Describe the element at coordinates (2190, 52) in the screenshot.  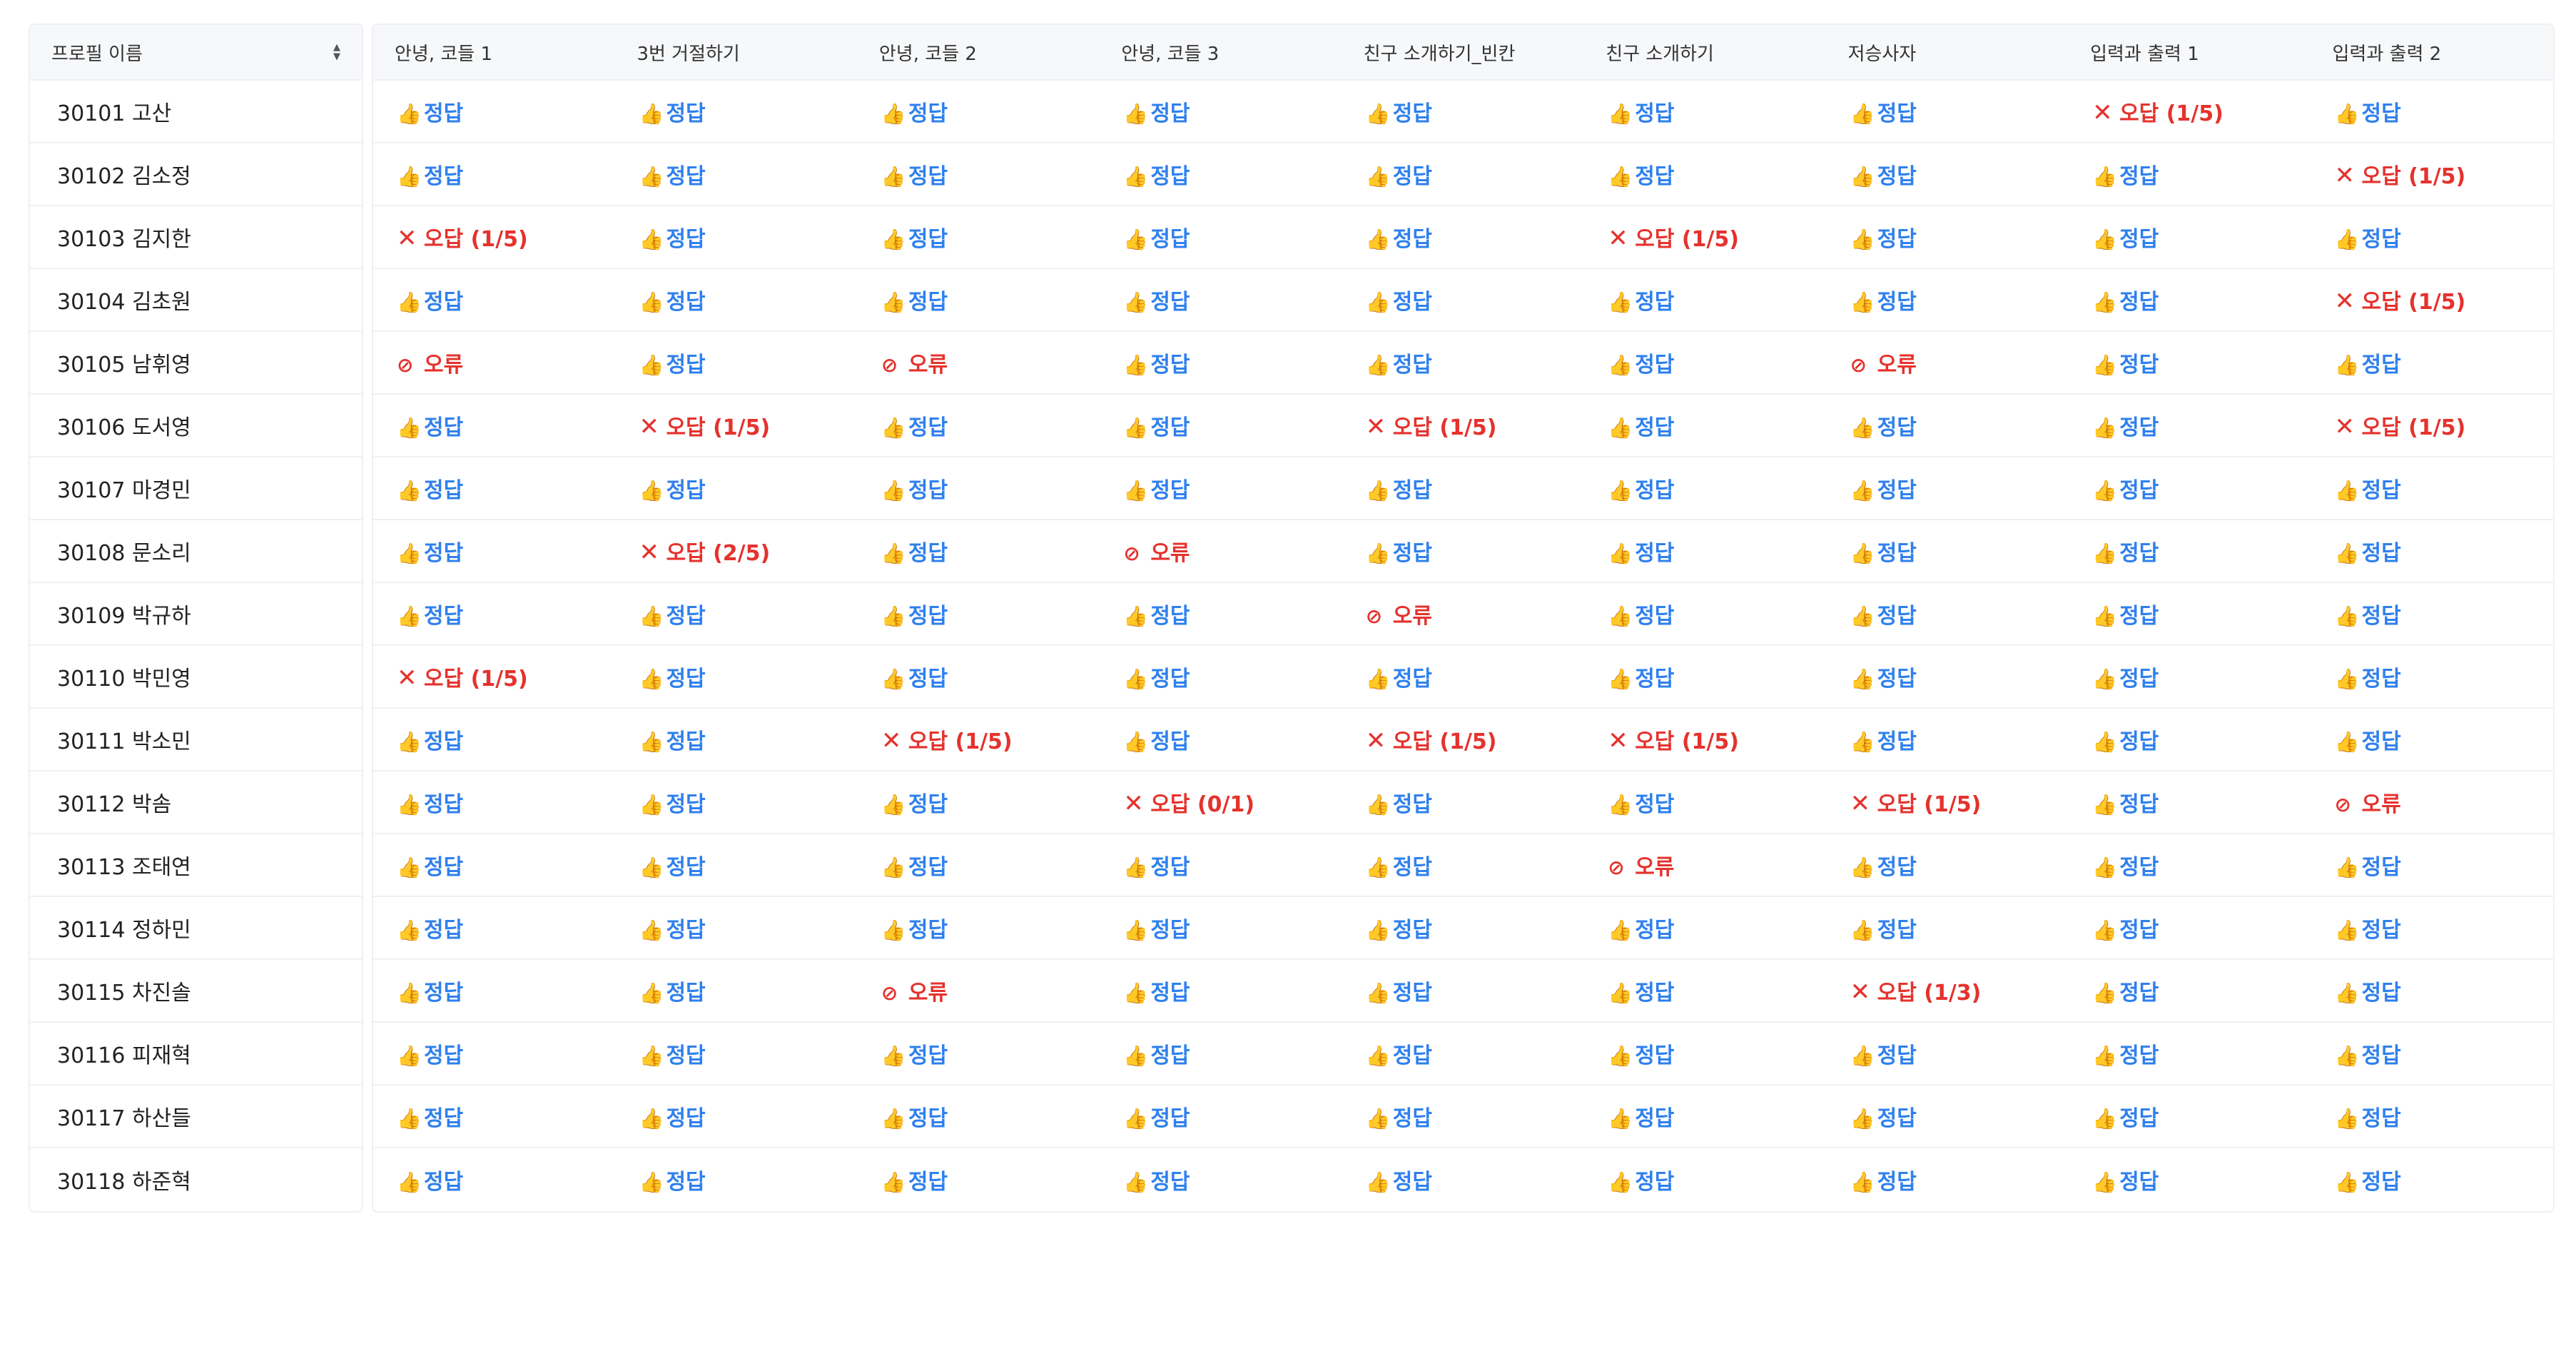
I see `column-header: 입력과 출력 1` at that location.